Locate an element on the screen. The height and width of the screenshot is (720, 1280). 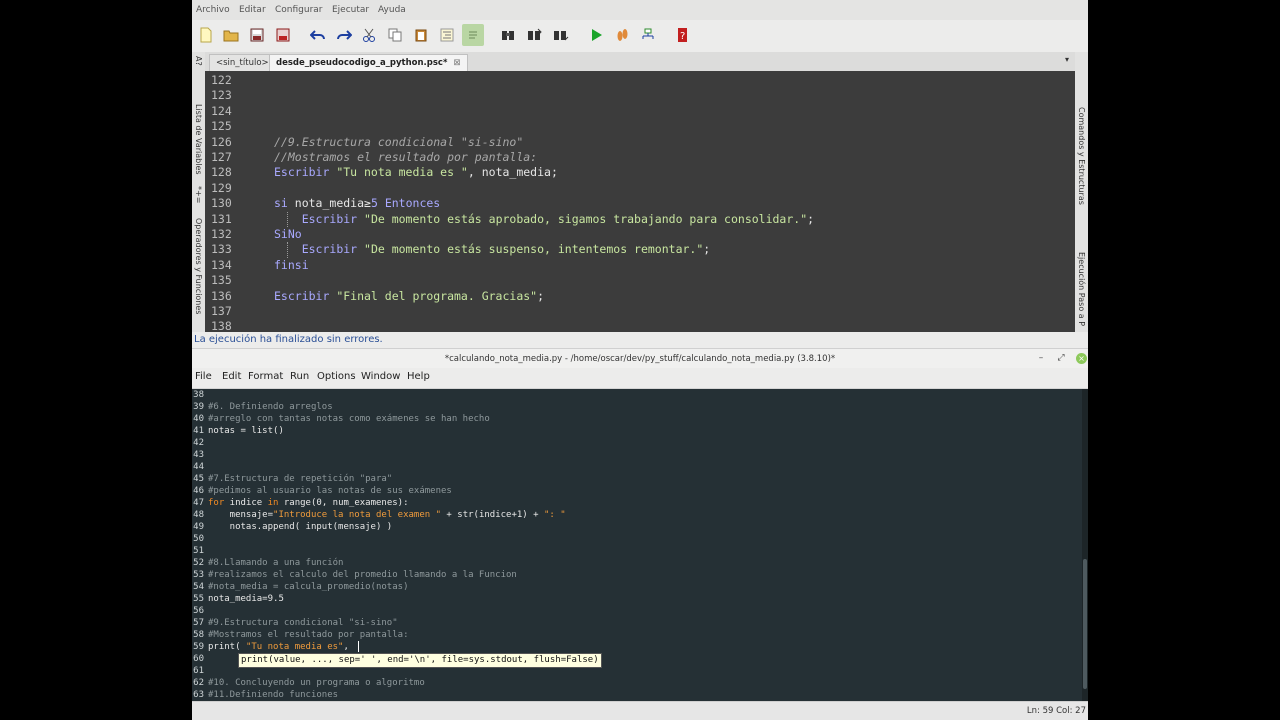
paste-icon is located at coordinates (421, 35).